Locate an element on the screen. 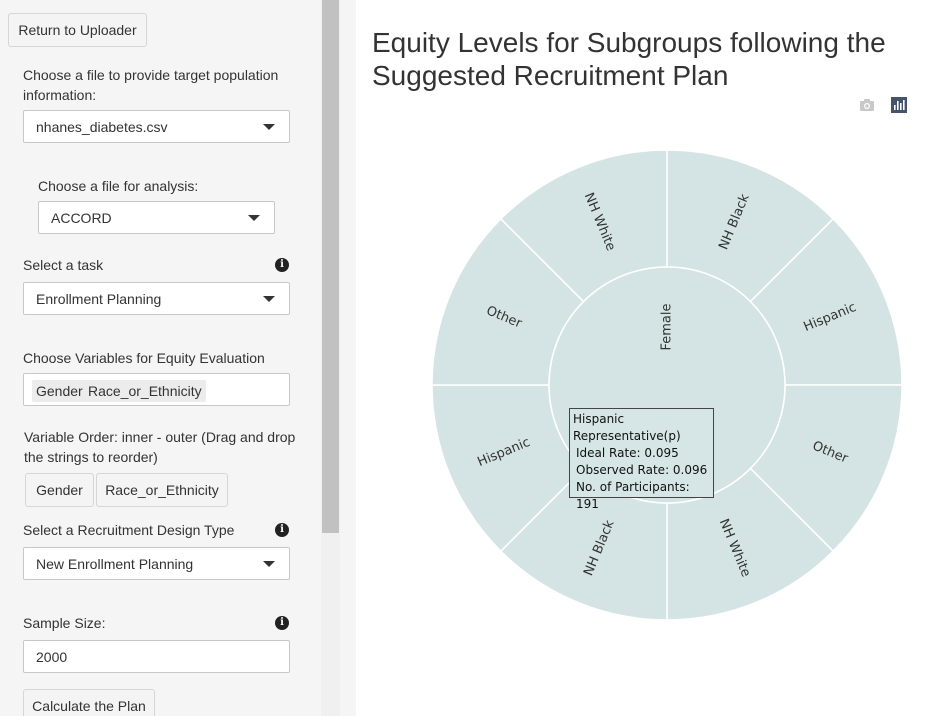 The image size is (925, 716). inner-sector-label: Female is located at coordinates (667, 326).